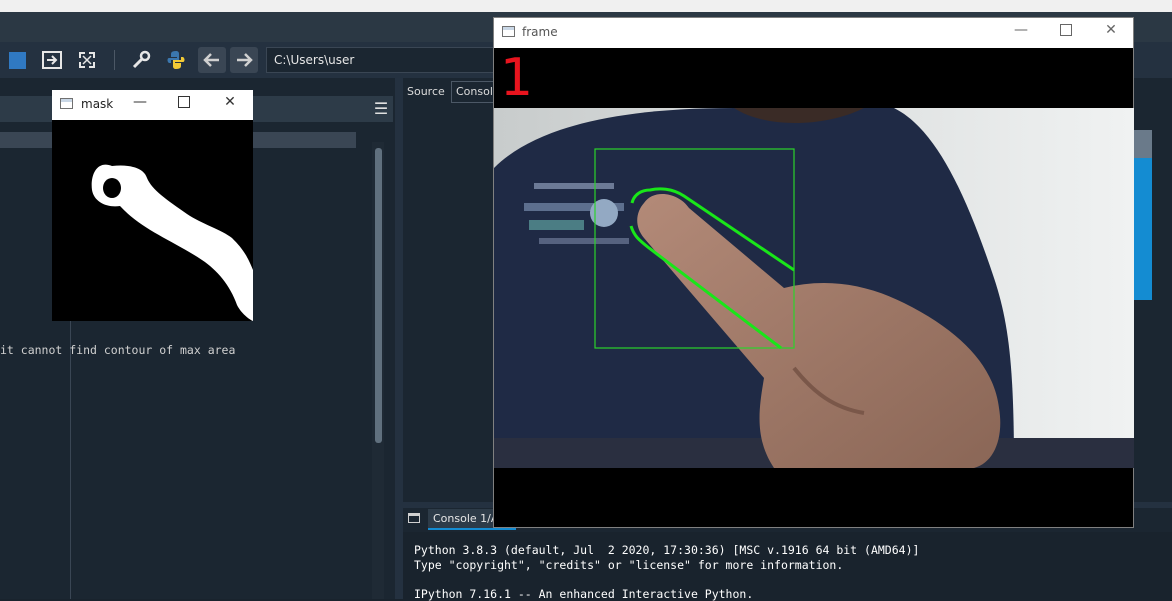 This screenshot has width=1172, height=601. Describe the element at coordinates (380, 60) in the screenshot. I see `working-directory-input: C:\Users\user` at that location.